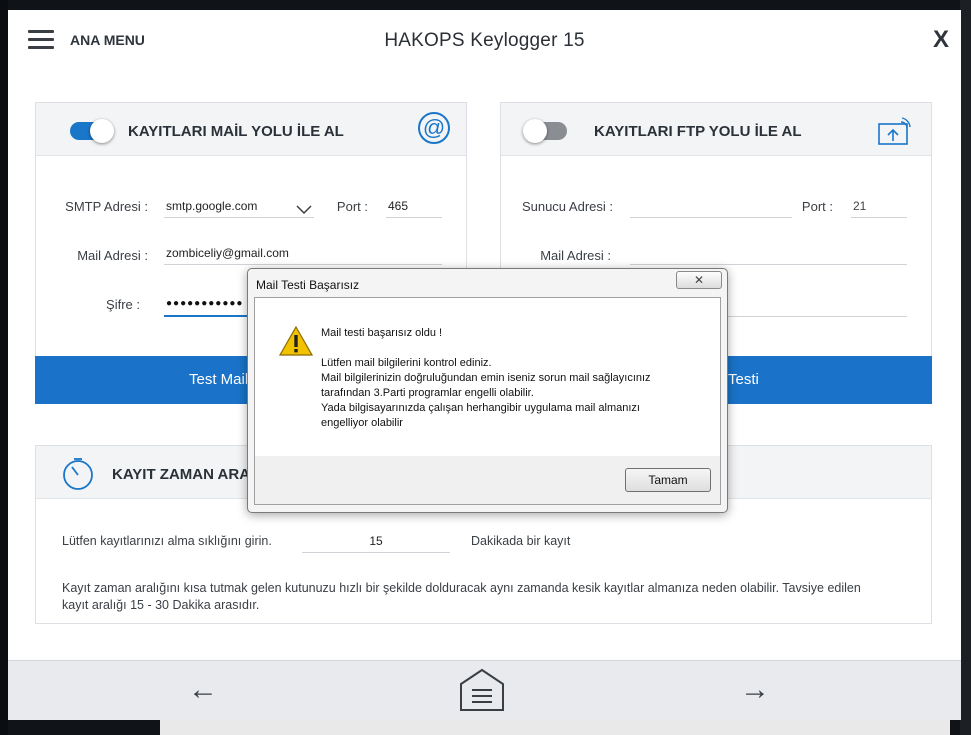 This screenshot has height=735, width=971. Describe the element at coordinates (894, 131) in the screenshot. I see `cloud-upload-icon` at that location.